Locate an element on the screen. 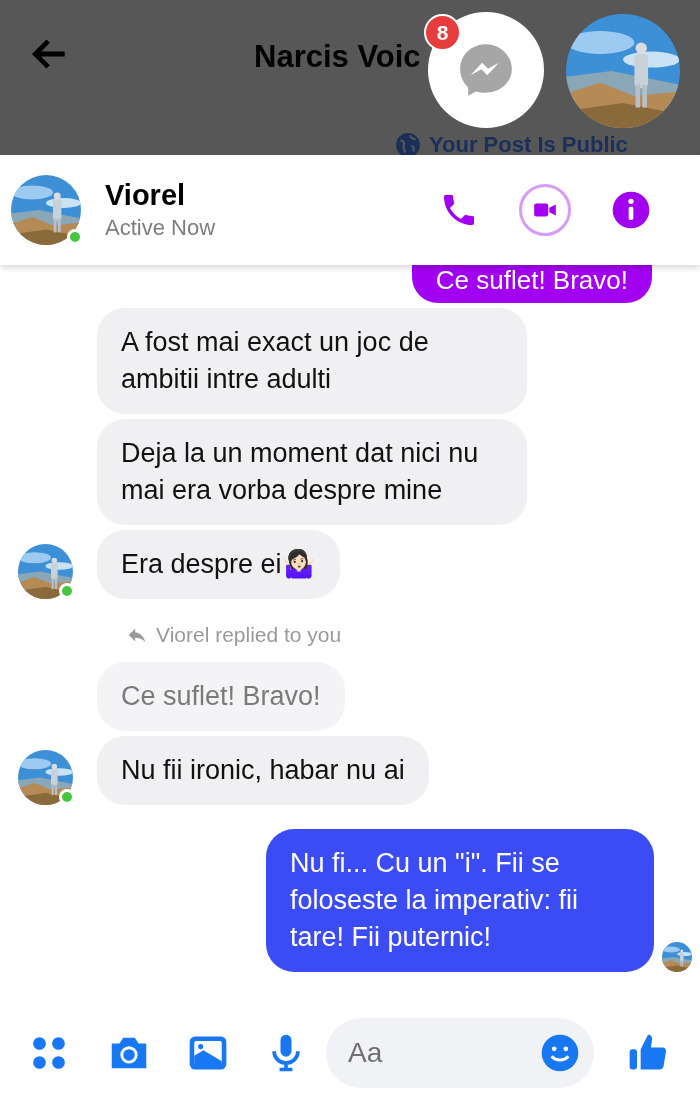  message-bubble: Era despre ei🤷🏻‍♀ is located at coordinates (218, 564).